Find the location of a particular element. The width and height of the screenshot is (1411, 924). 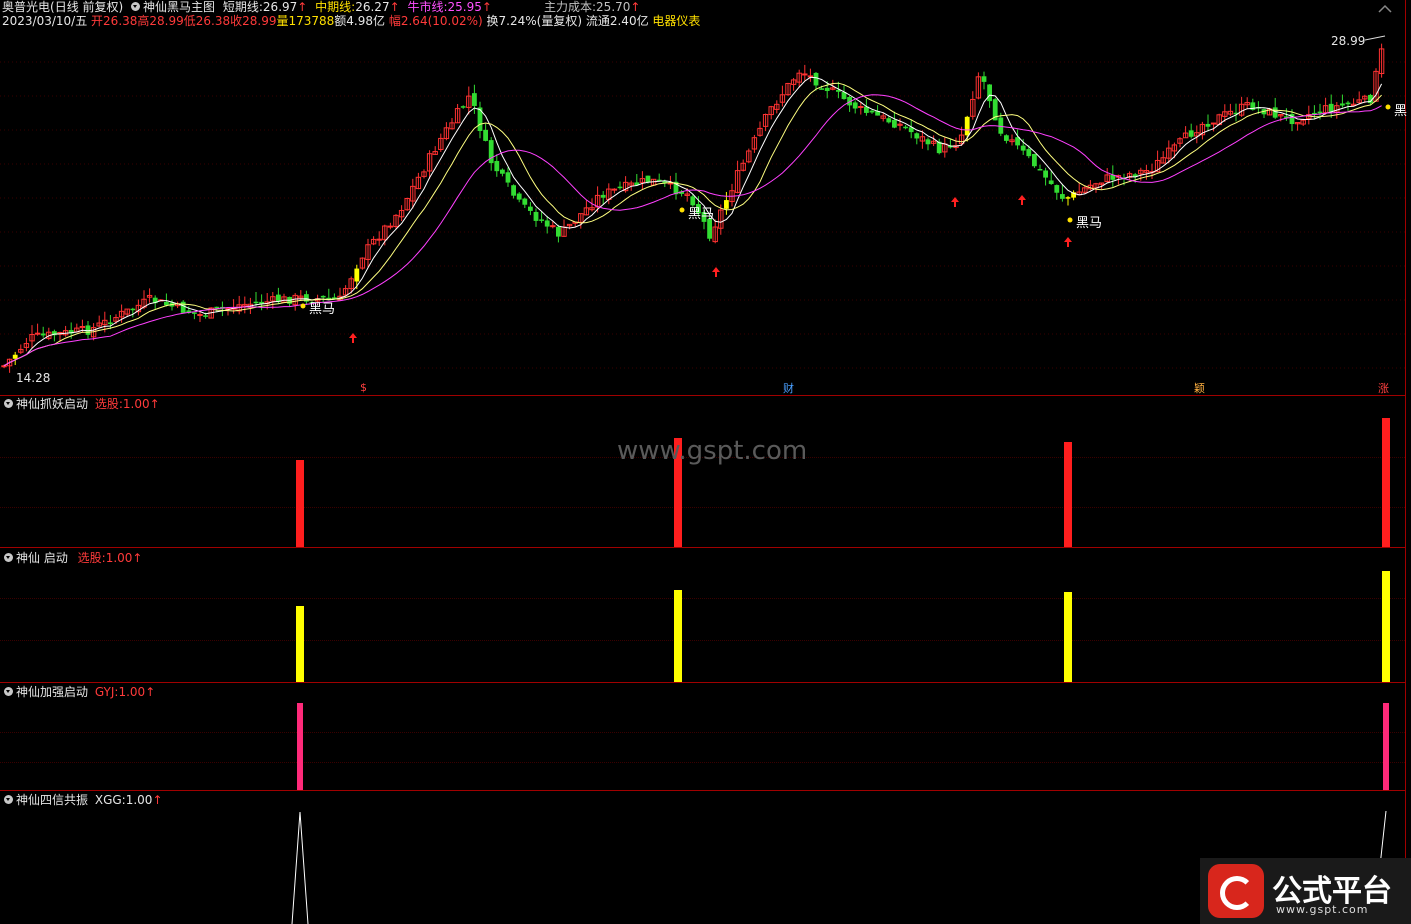

indicator-name: 神仙黑马主图 is located at coordinates (179, 7).